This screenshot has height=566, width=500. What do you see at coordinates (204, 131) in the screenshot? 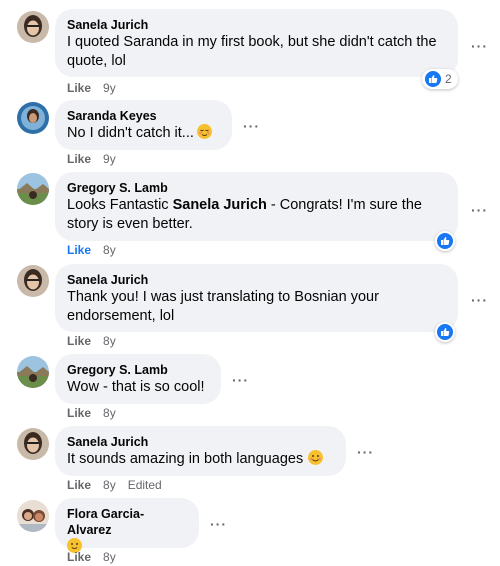
I see `relieved-face-emoji` at bounding box center [204, 131].